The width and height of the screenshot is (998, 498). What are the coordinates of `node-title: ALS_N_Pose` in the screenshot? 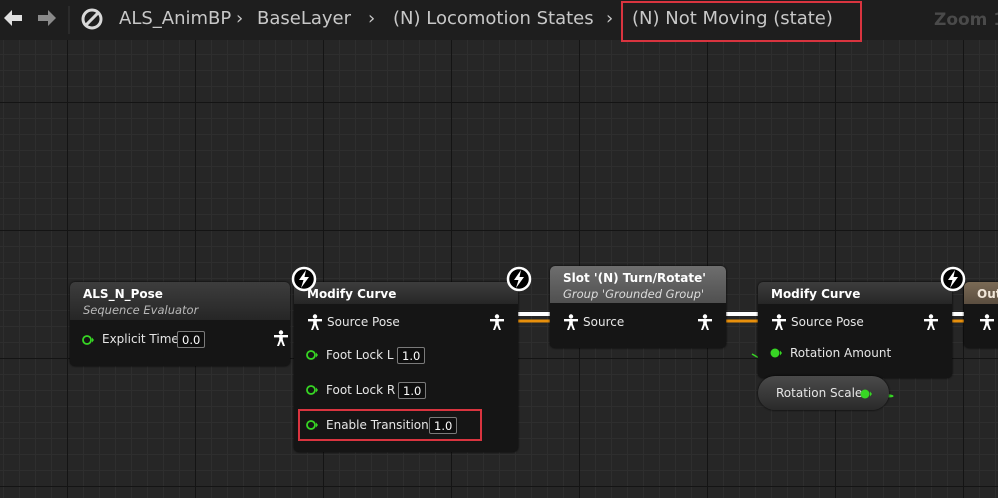 It's located at (123, 294).